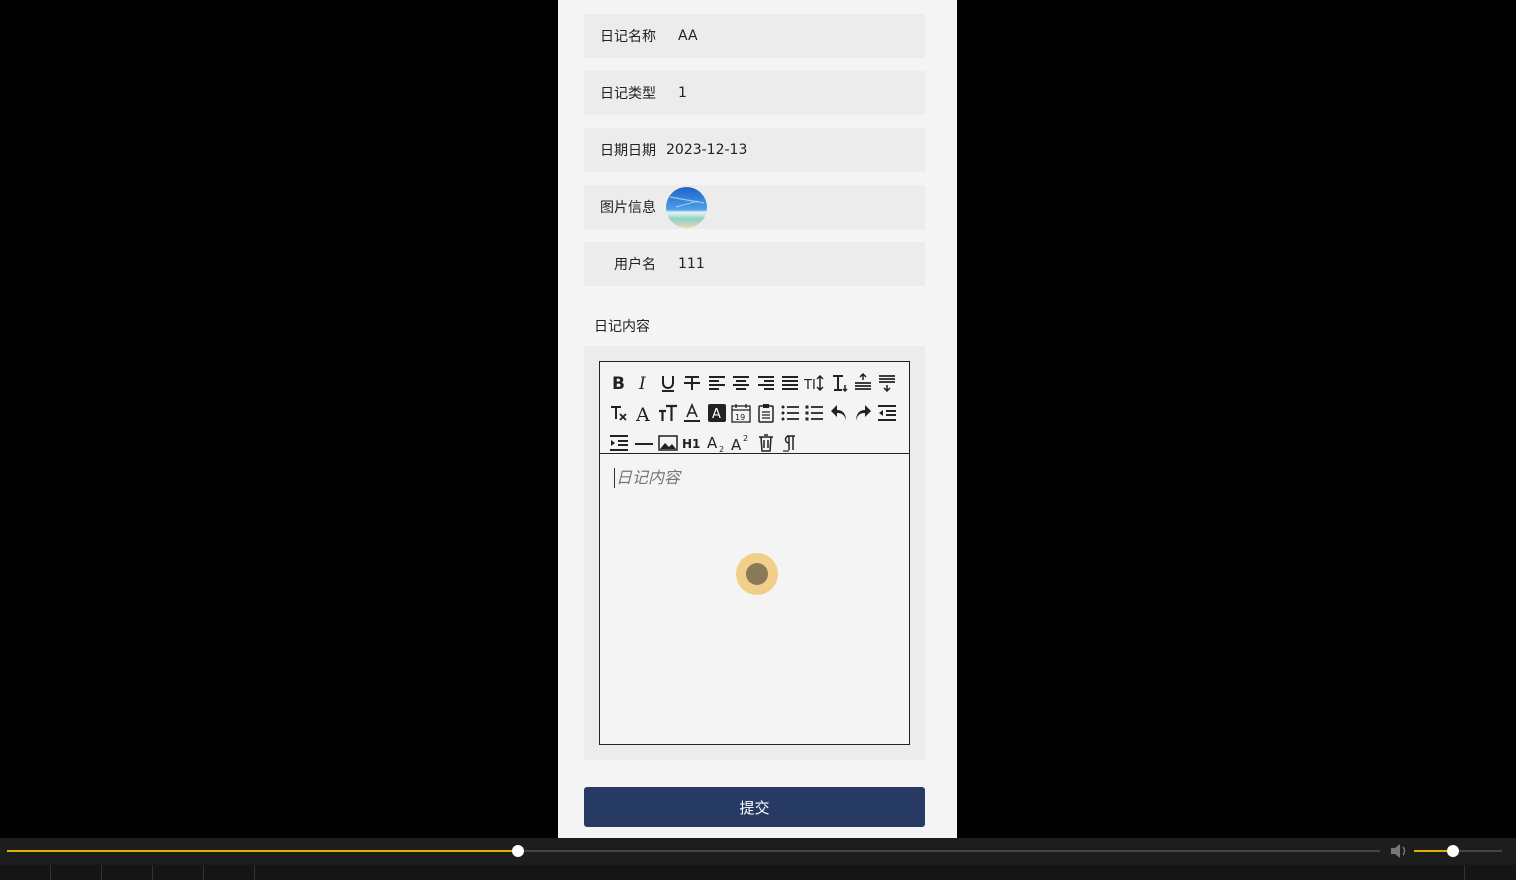  I want to click on strikethrough-icon, so click(692, 383).